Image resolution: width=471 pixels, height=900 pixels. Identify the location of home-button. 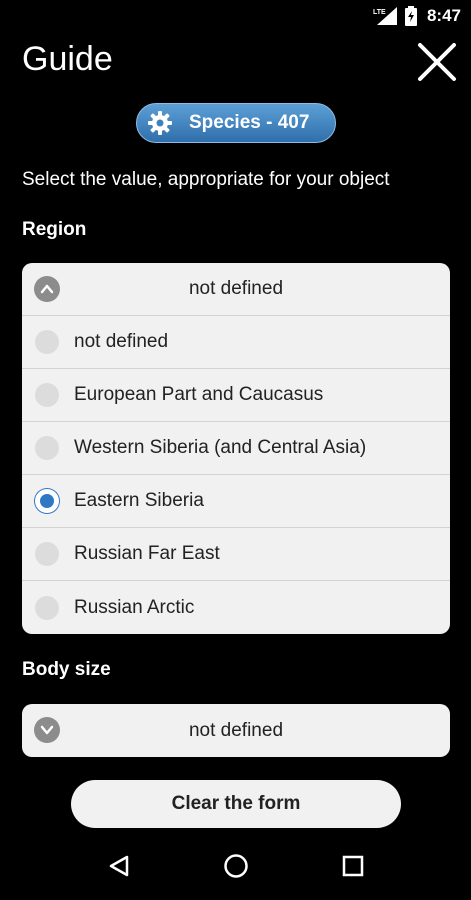
(236, 866).